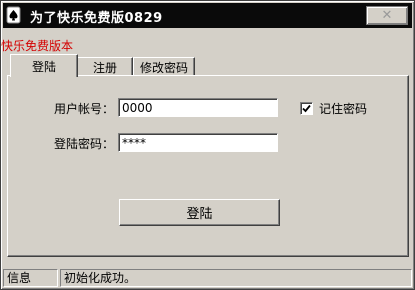 This screenshot has width=415, height=290. I want to click on close-icon: ✕, so click(387, 15).